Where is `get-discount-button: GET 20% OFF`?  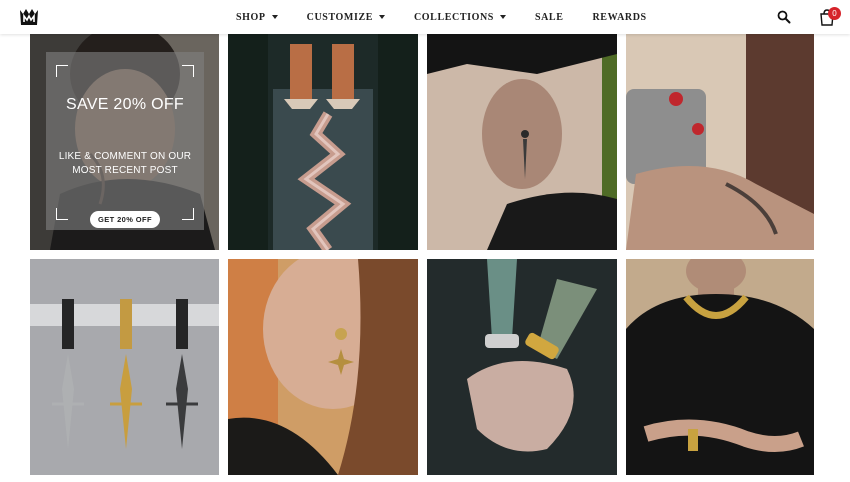 get-discount-button: GET 20% OFF is located at coordinates (125, 219).